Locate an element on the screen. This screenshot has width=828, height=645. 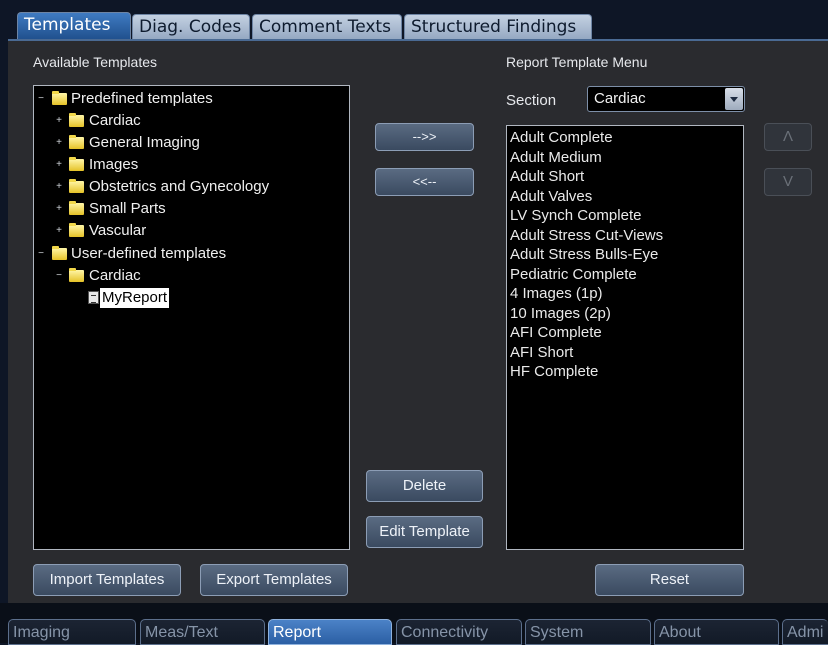
import-templates-button: Import Templates is located at coordinates (107, 580).